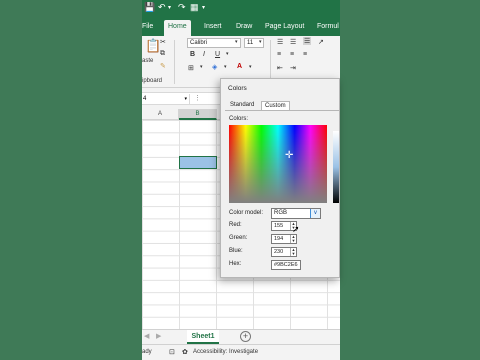 Image resolution: width=480 pixels, height=360 pixels. Describe the element at coordinates (198, 114) in the screenshot. I see `column-header-b: B` at that location.